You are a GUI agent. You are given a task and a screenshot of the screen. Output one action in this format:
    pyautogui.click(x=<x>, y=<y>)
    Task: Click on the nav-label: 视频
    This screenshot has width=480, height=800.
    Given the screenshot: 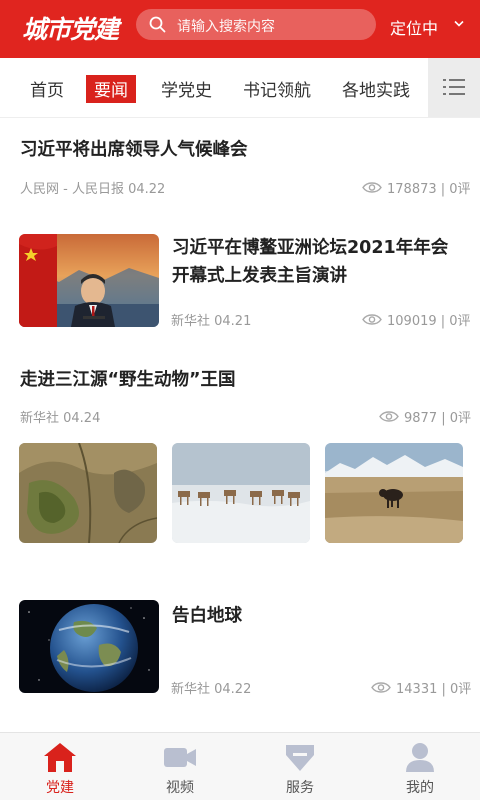 What is the action you would take?
    pyautogui.click(x=180, y=788)
    